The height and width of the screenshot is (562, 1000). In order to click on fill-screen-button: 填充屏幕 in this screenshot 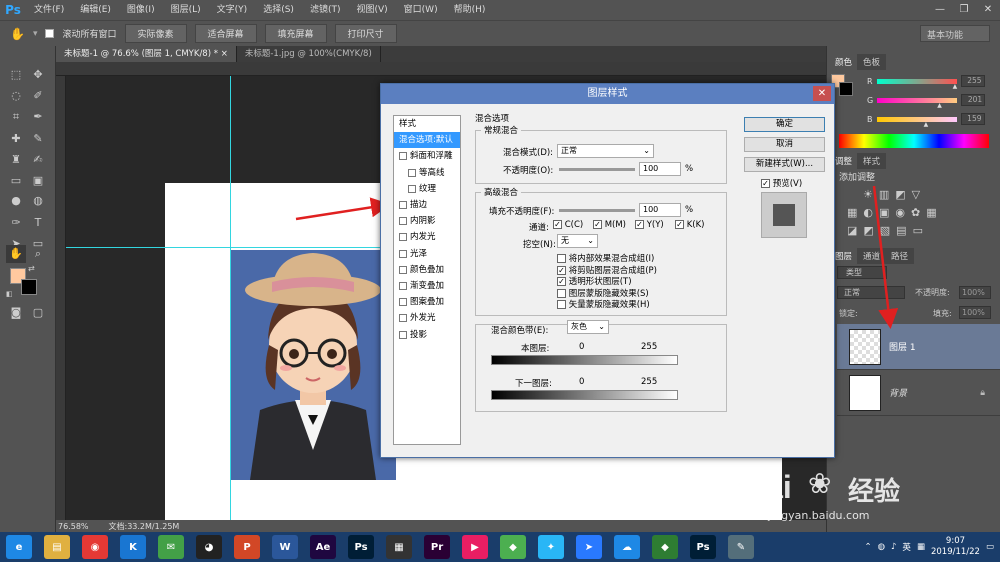, I will do `click(295, 33)`.